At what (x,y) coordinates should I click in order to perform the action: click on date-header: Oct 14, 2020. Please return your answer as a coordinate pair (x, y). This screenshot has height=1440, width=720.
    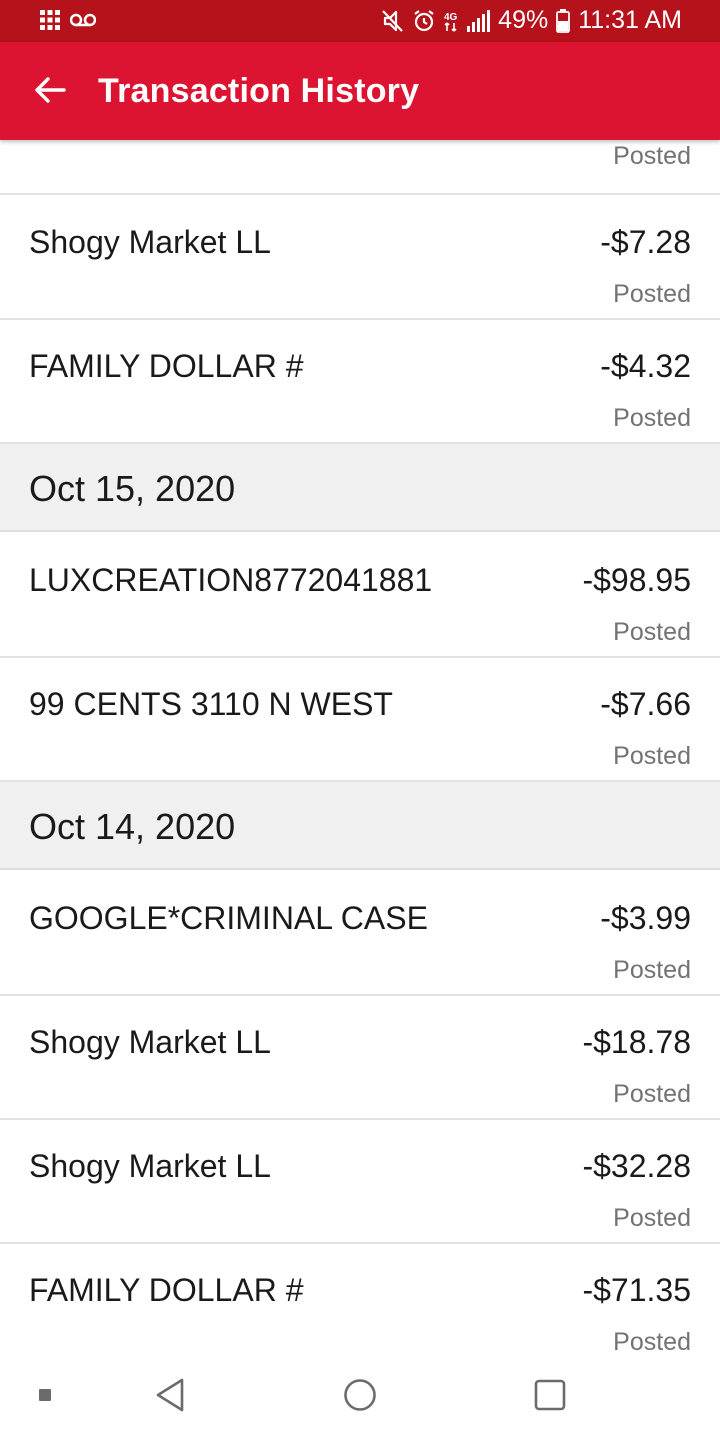
    Looking at the image, I should click on (360, 826).